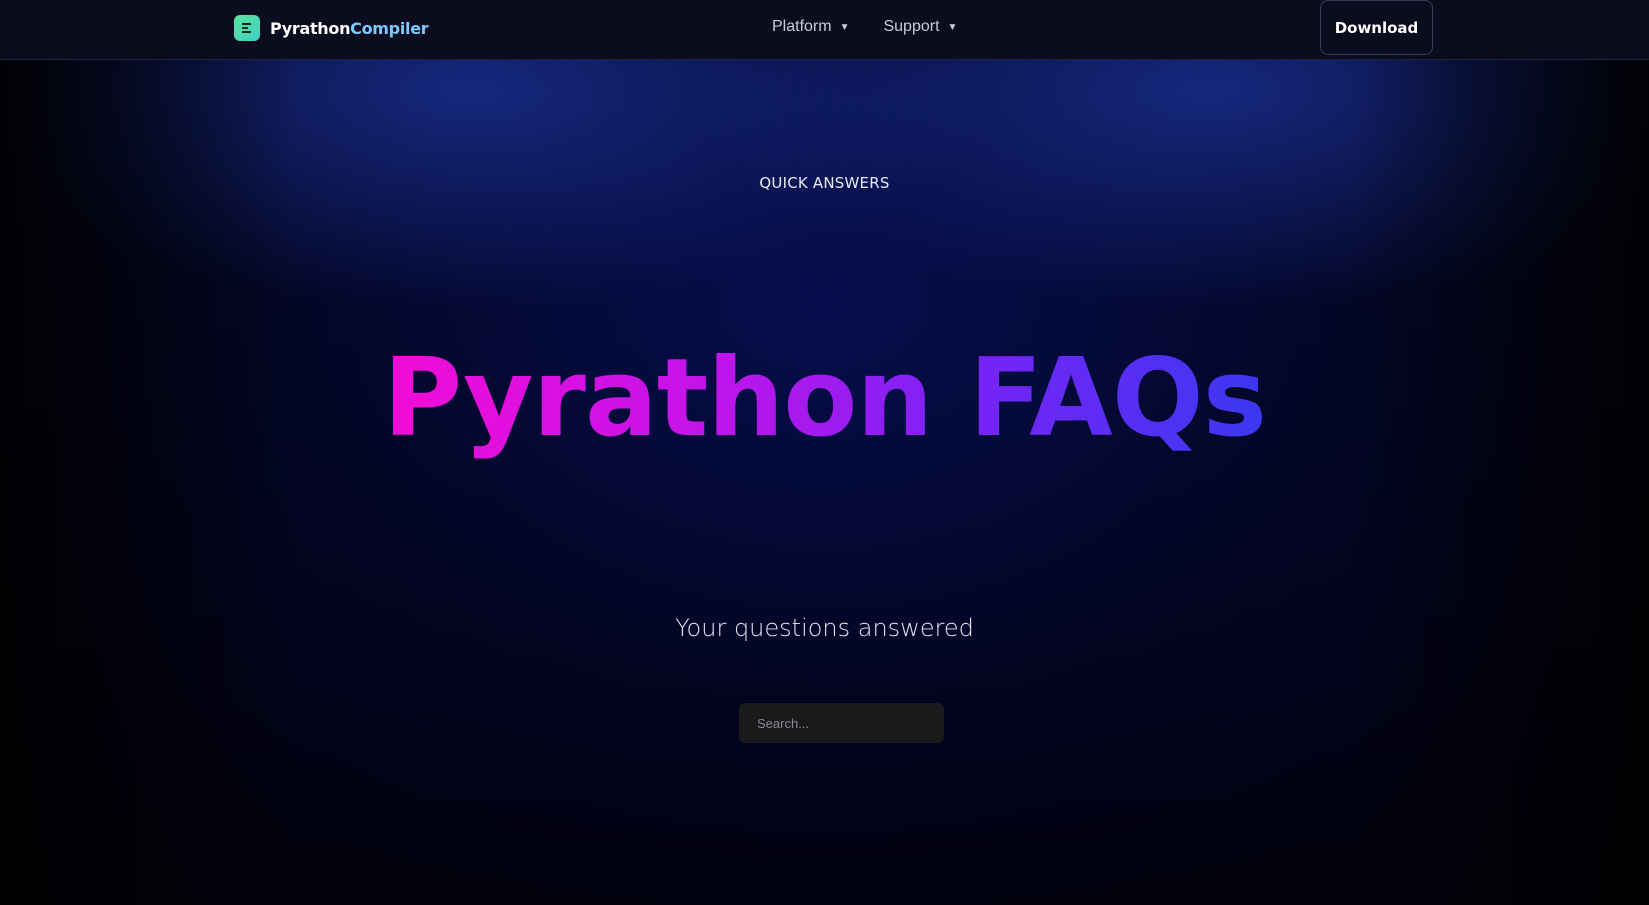 This screenshot has height=905, width=1649. I want to click on menu-item-platform-label: Platform, so click(802, 26).